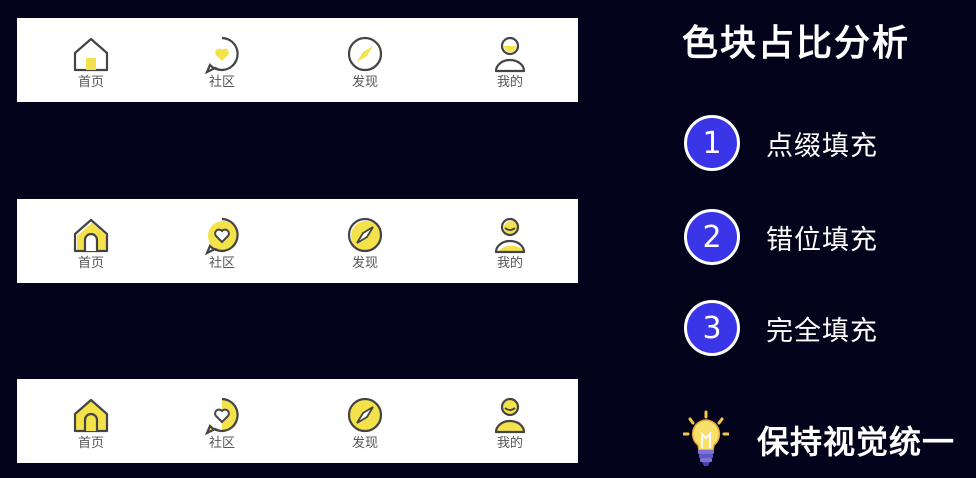 The height and width of the screenshot is (478, 976). What do you see at coordinates (822, 331) in the screenshot?
I see `item-label: 完全填充` at bounding box center [822, 331].